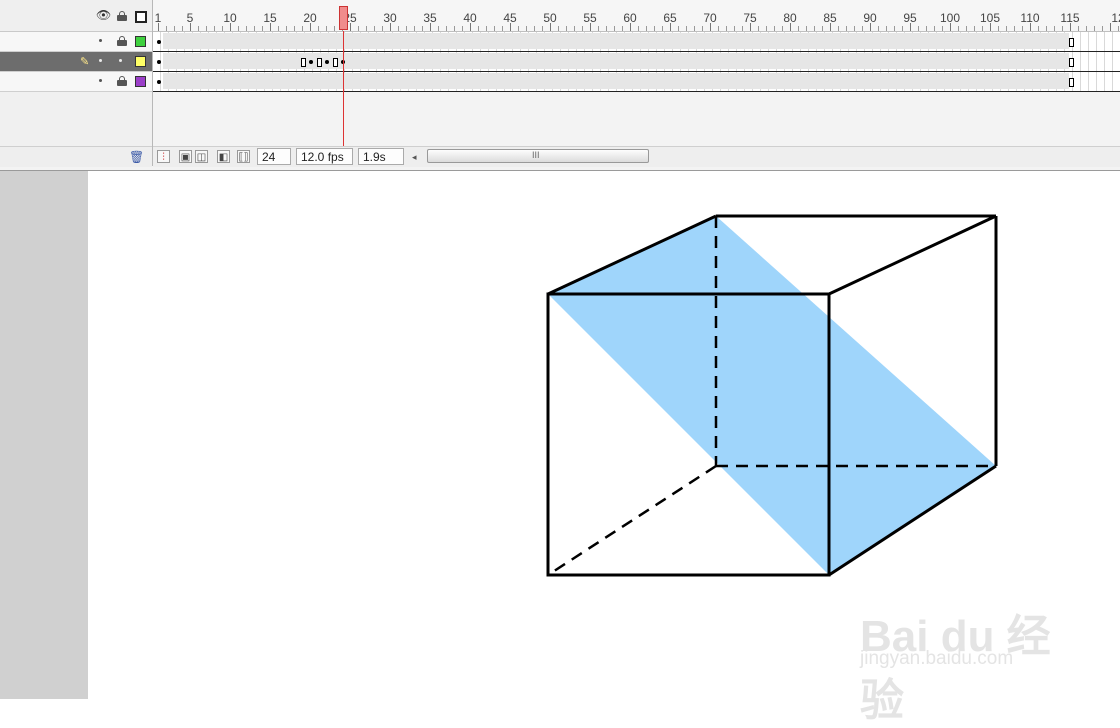  What do you see at coordinates (990, 18) in the screenshot?
I see `frame-number-label: 105` at bounding box center [990, 18].